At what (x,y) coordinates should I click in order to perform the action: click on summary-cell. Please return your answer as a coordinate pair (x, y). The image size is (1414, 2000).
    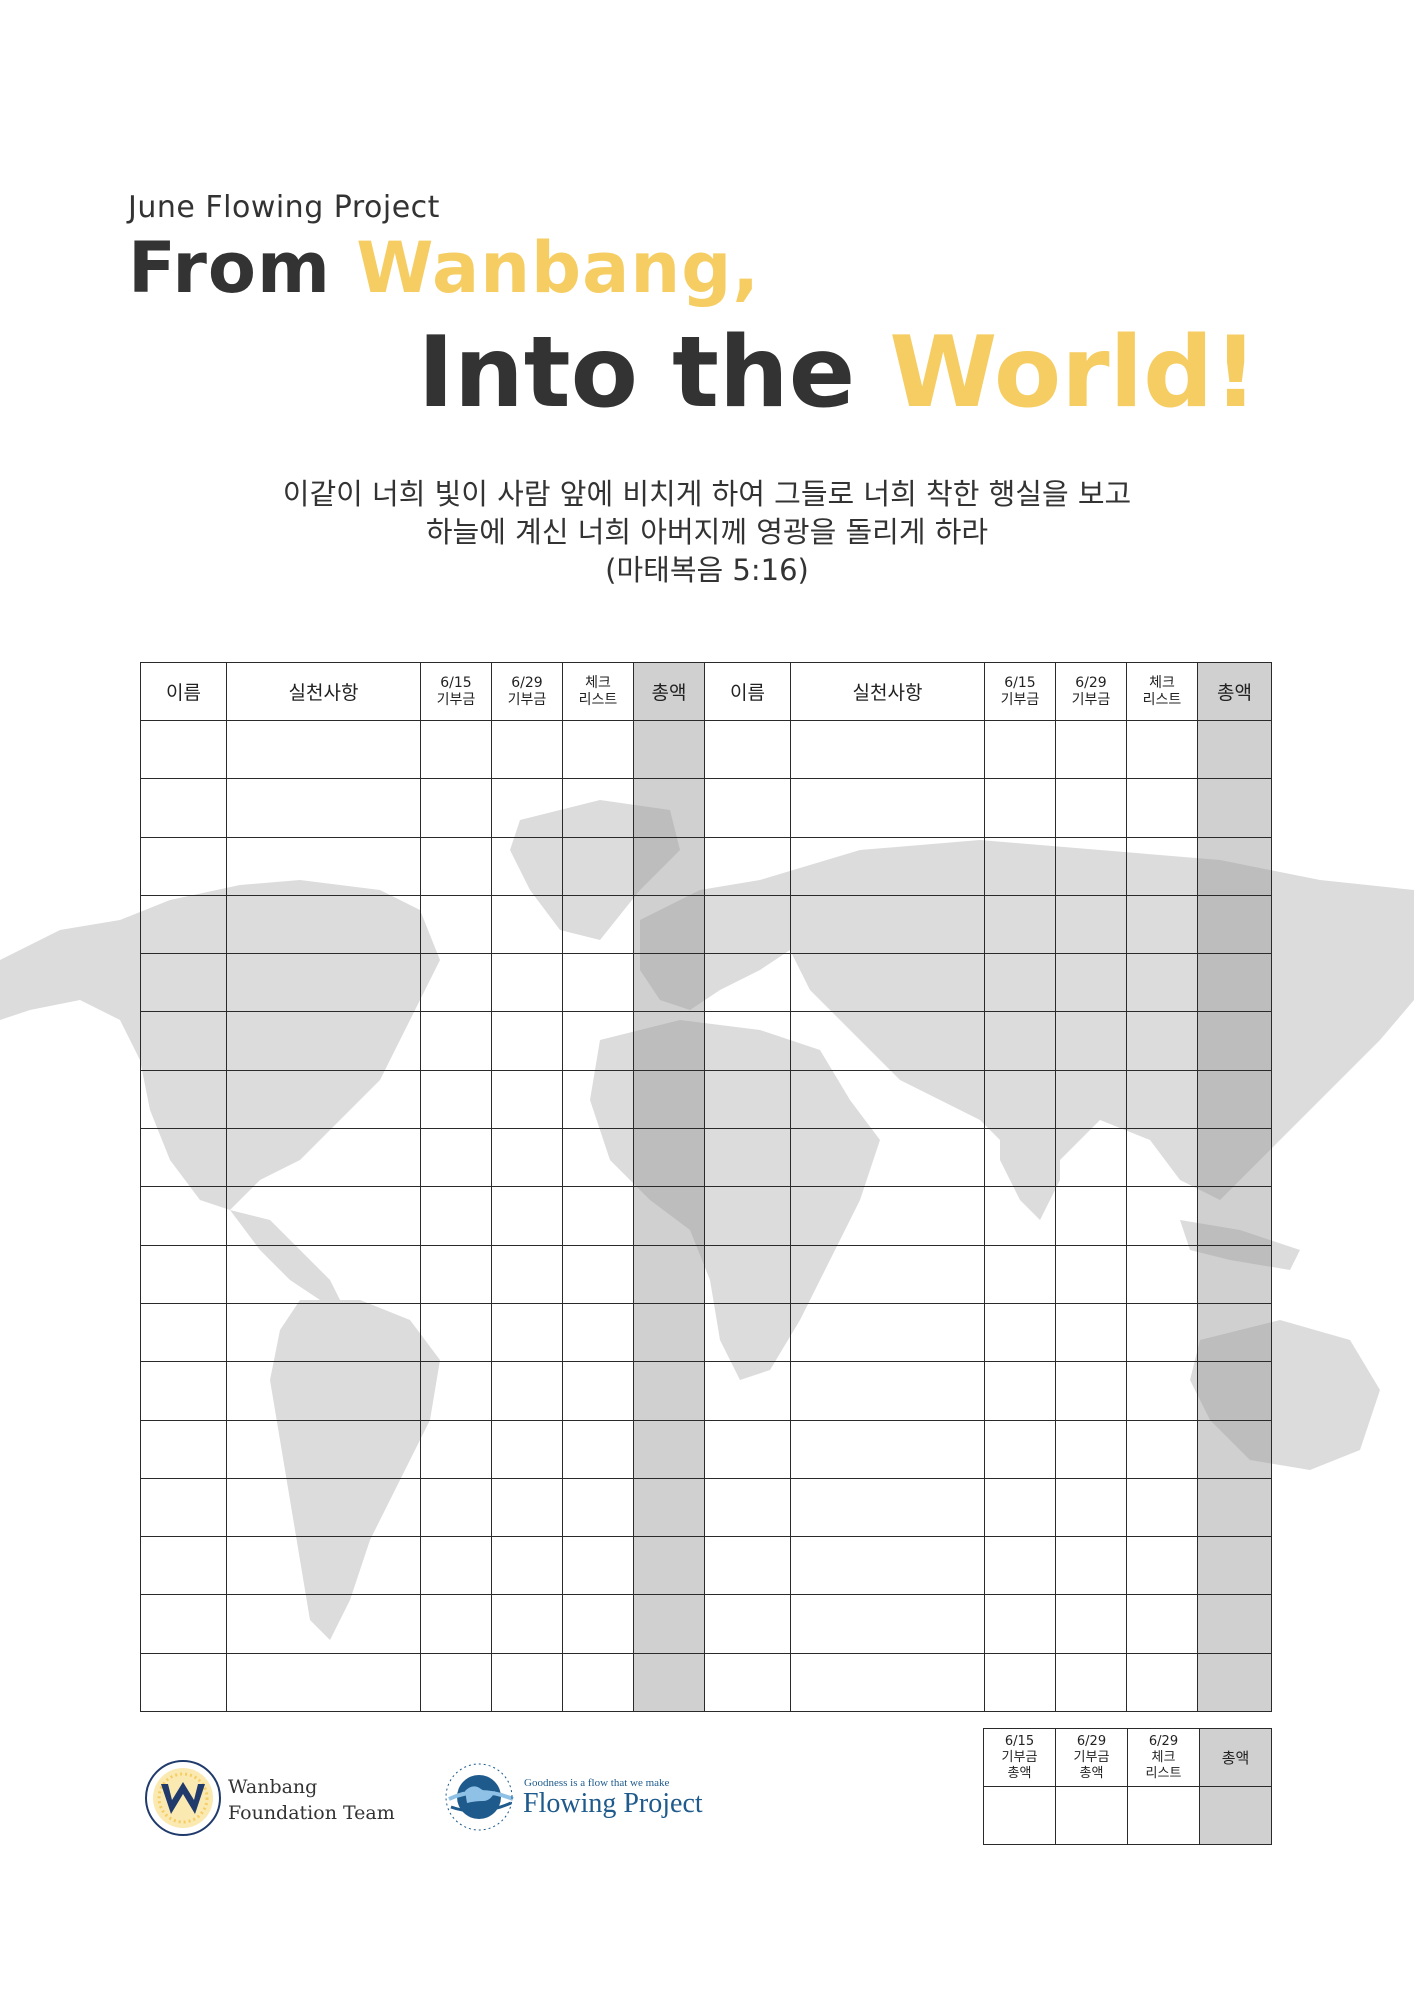
    Looking at the image, I should click on (1019, 1815).